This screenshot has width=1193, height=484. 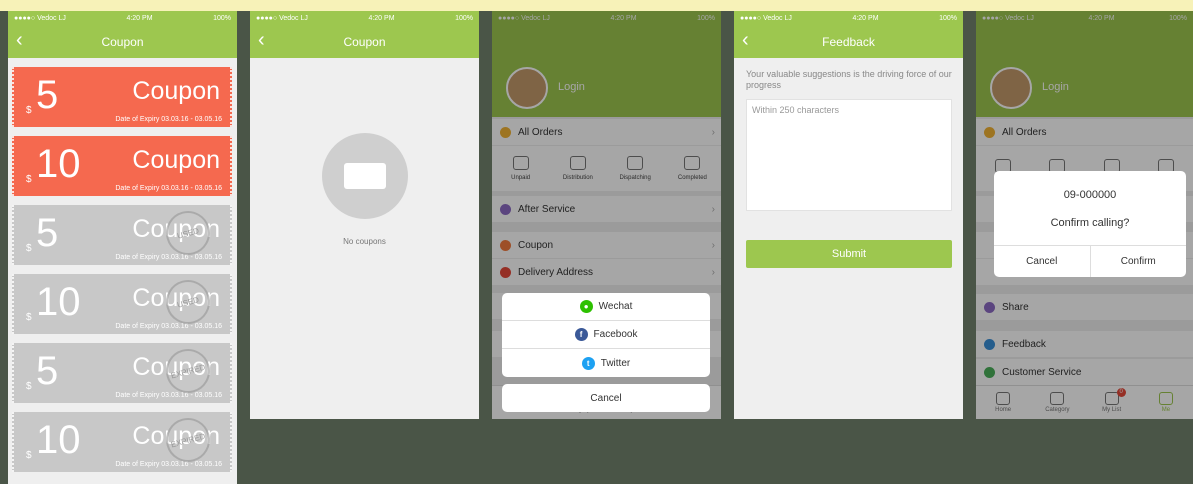 I want to click on share-label: Wechat, so click(x=615, y=306).